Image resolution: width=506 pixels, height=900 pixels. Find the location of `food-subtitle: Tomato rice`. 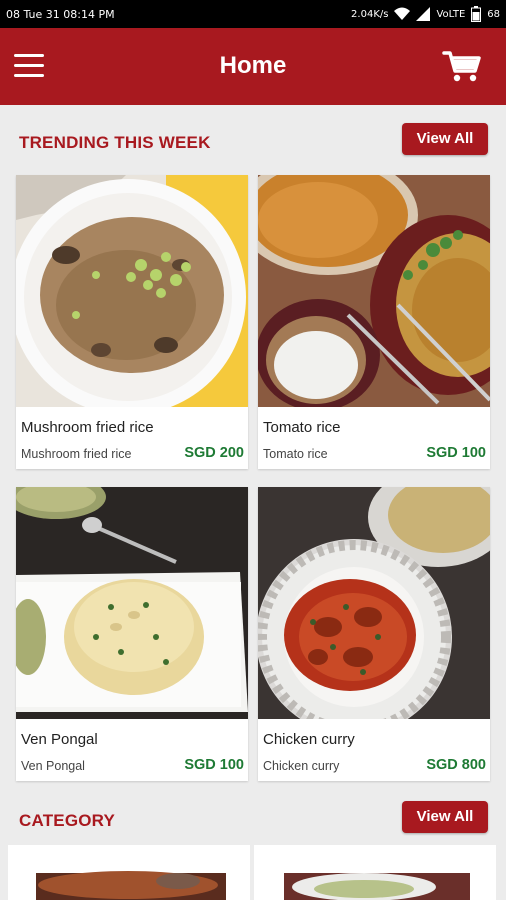

food-subtitle: Tomato rice is located at coordinates (295, 454).